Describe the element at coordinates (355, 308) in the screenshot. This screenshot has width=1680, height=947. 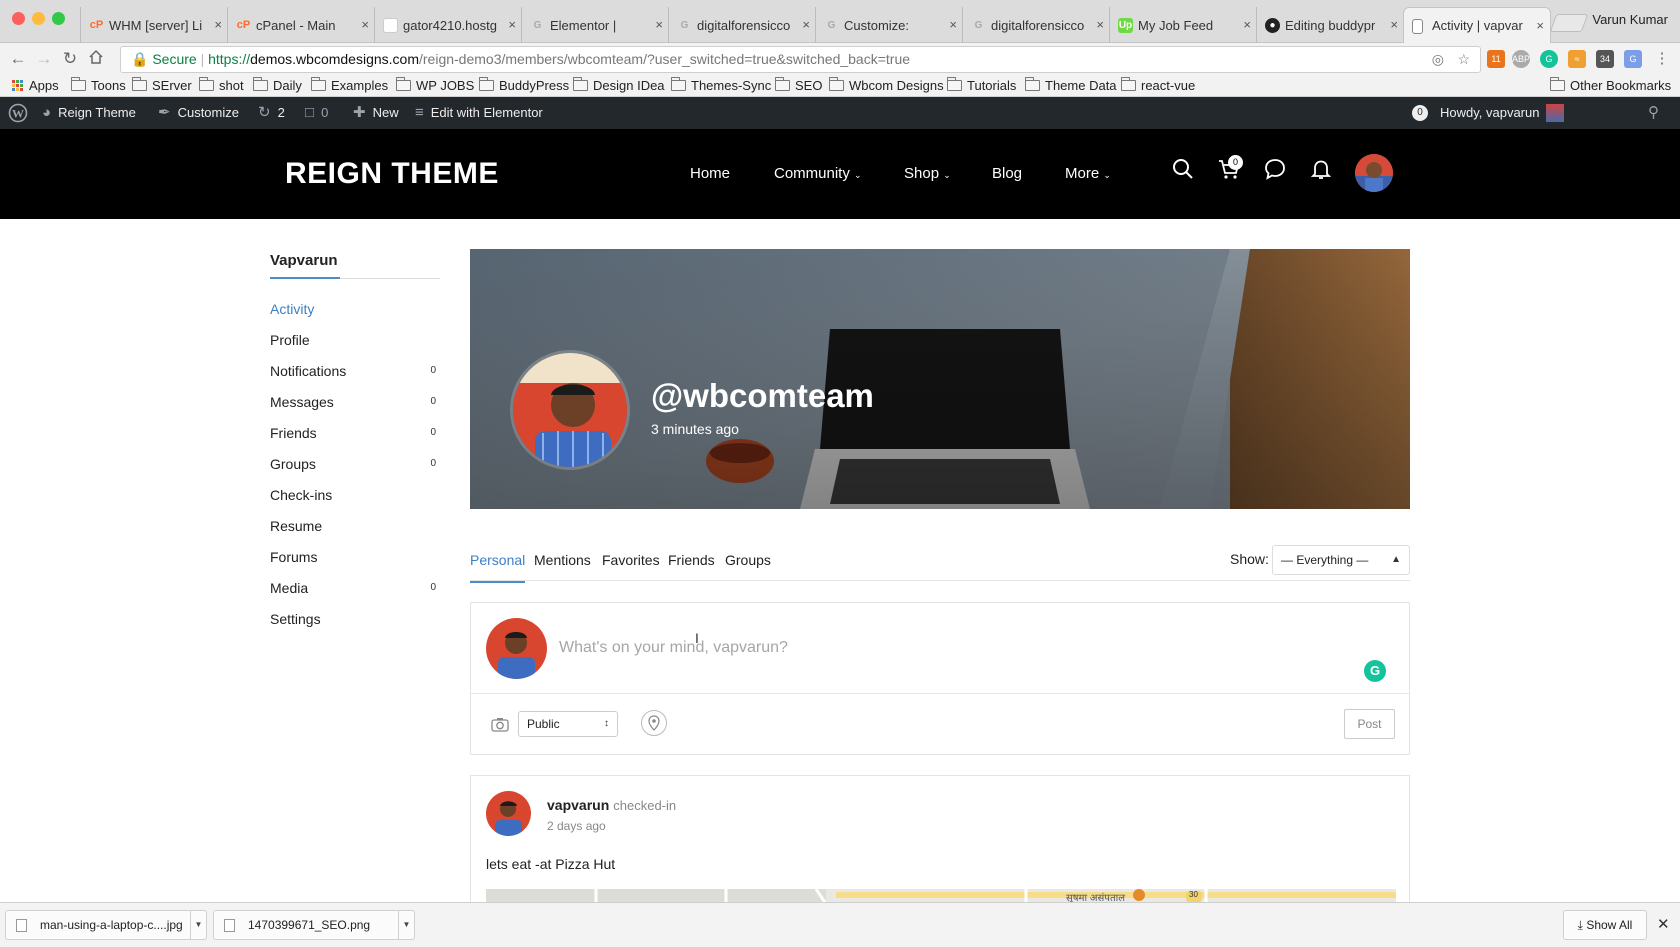
I see `sidebar-item-activity: Activity` at that location.